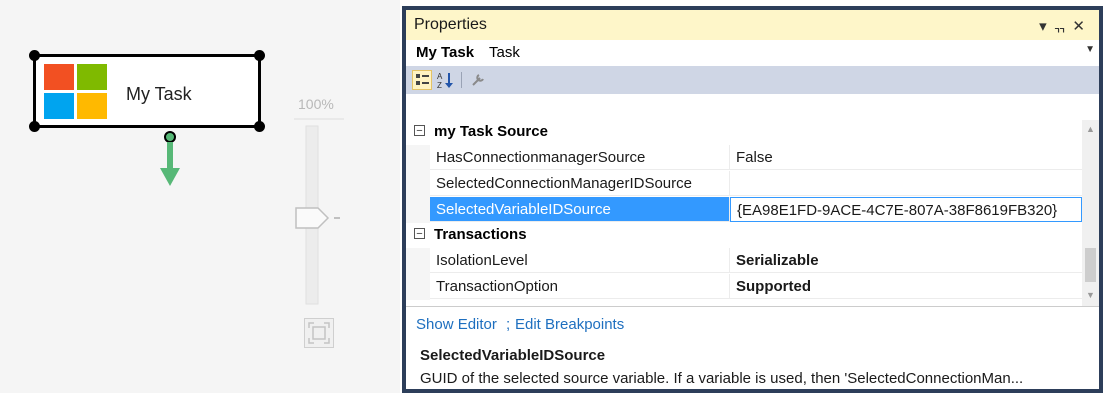 The width and height of the screenshot is (1104, 393). What do you see at coordinates (1090, 265) in the screenshot?
I see `scroll-thumb` at bounding box center [1090, 265].